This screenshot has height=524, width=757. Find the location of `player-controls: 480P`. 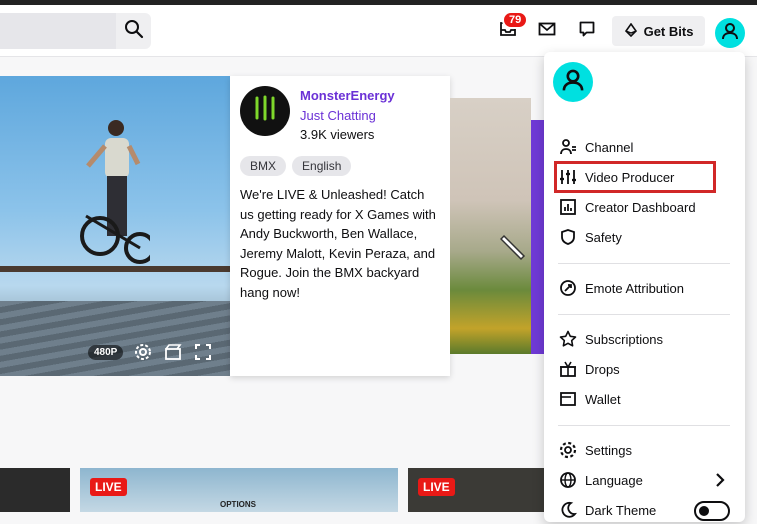

player-controls: 480P is located at coordinates (150, 352).